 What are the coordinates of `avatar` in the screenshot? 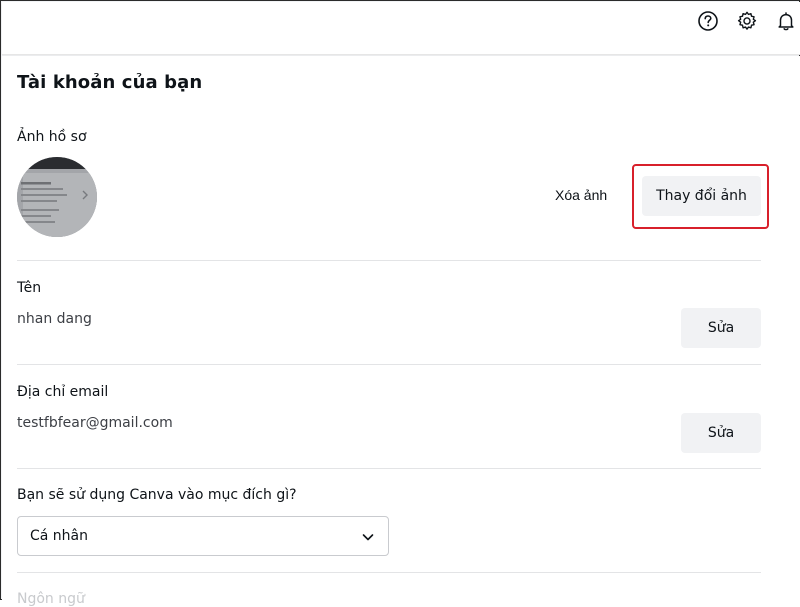 It's located at (57, 197).